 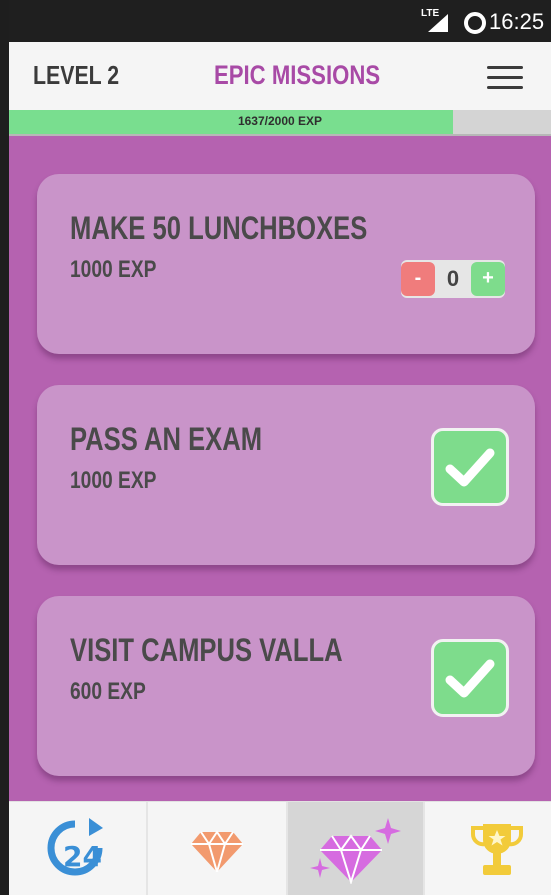 I want to click on status-bar: LTE 16:25, so click(x=280, y=21).